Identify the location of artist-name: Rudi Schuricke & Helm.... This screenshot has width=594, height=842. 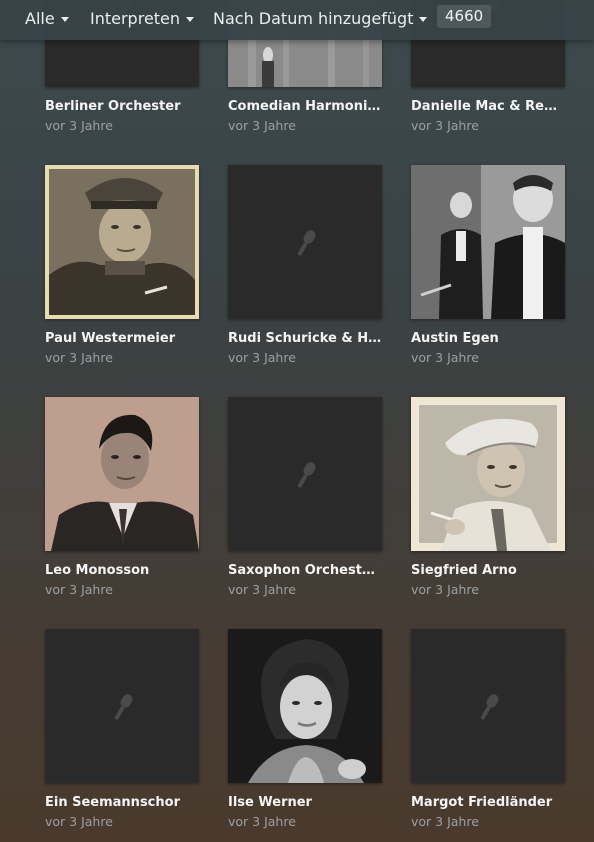
(305, 338).